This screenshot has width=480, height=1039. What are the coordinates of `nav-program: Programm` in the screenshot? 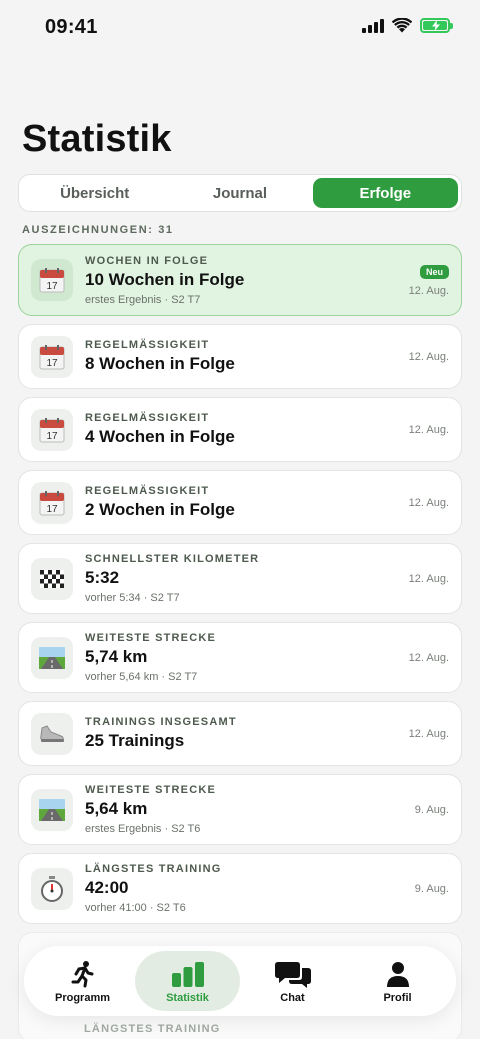 It's located at (82, 981).